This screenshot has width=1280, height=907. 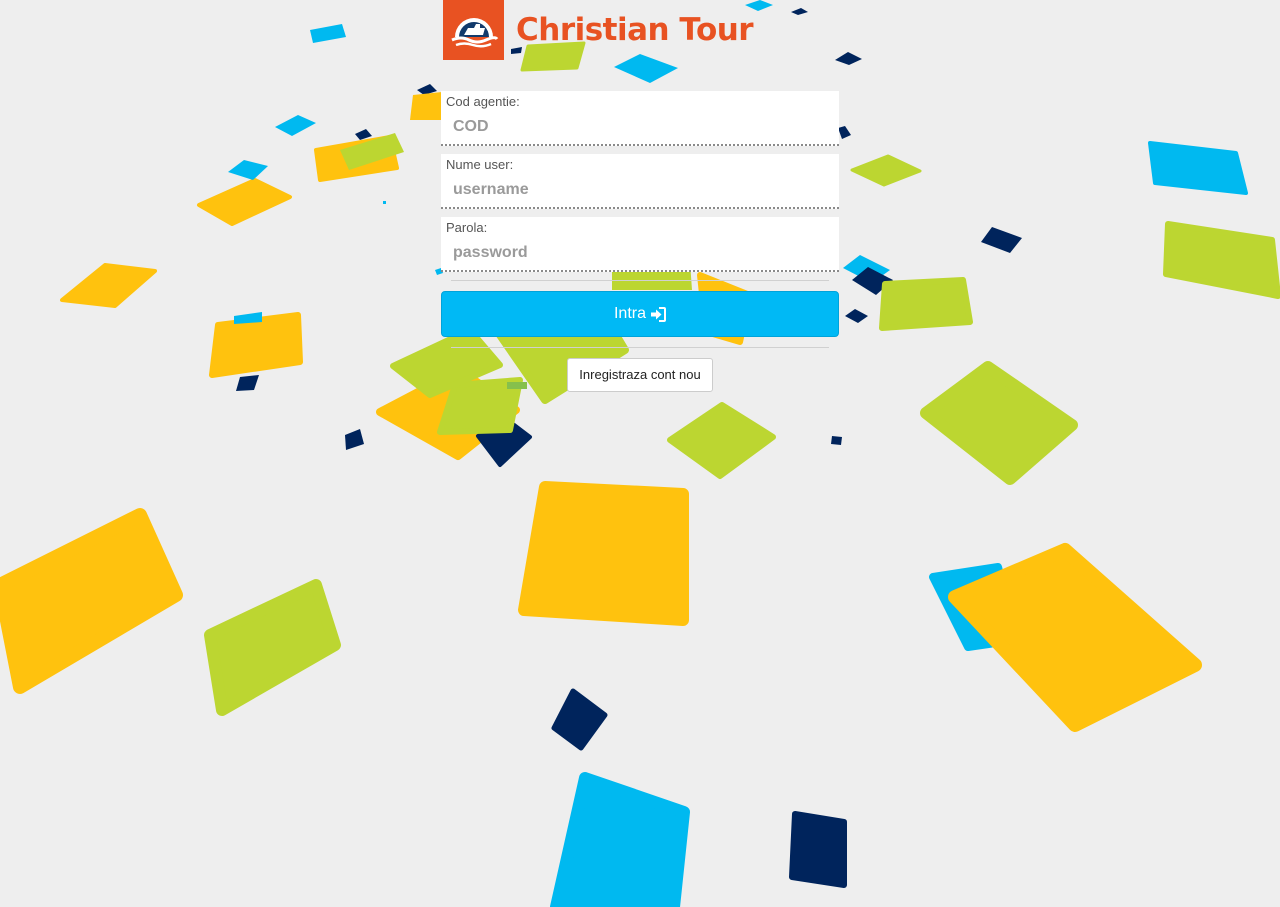 What do you see at coordinates (483, 101) in the screenshot?
I see `agency-code-label: Cod agentie:` at bounding box center [483, 101].